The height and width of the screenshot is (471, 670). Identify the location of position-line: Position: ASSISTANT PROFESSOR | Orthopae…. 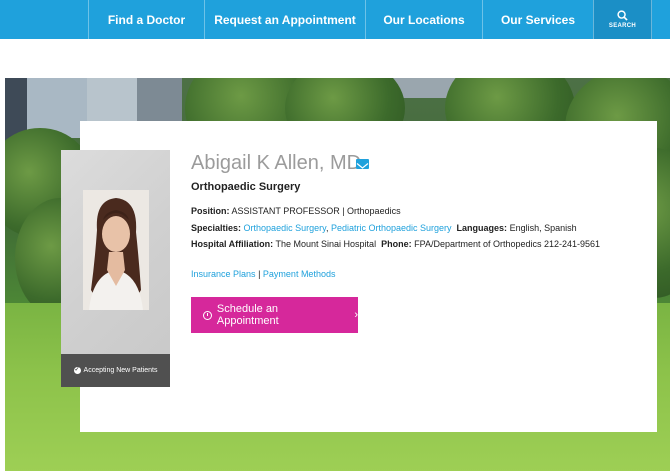
(296, 211).